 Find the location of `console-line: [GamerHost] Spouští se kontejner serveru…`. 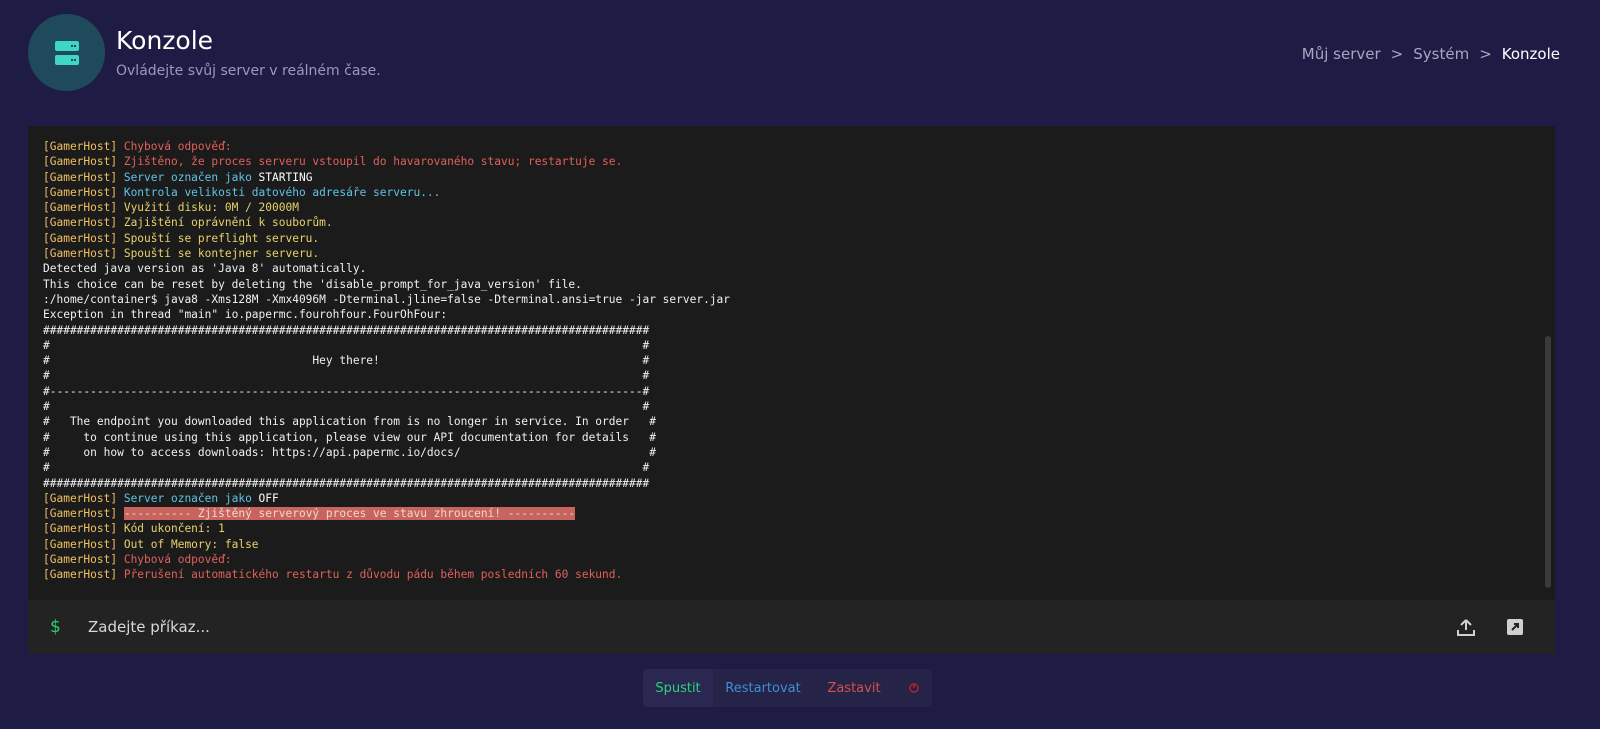

console-line: [GamerHost] Spouští se kontejner serveru… is located at coordinates (799, 253).